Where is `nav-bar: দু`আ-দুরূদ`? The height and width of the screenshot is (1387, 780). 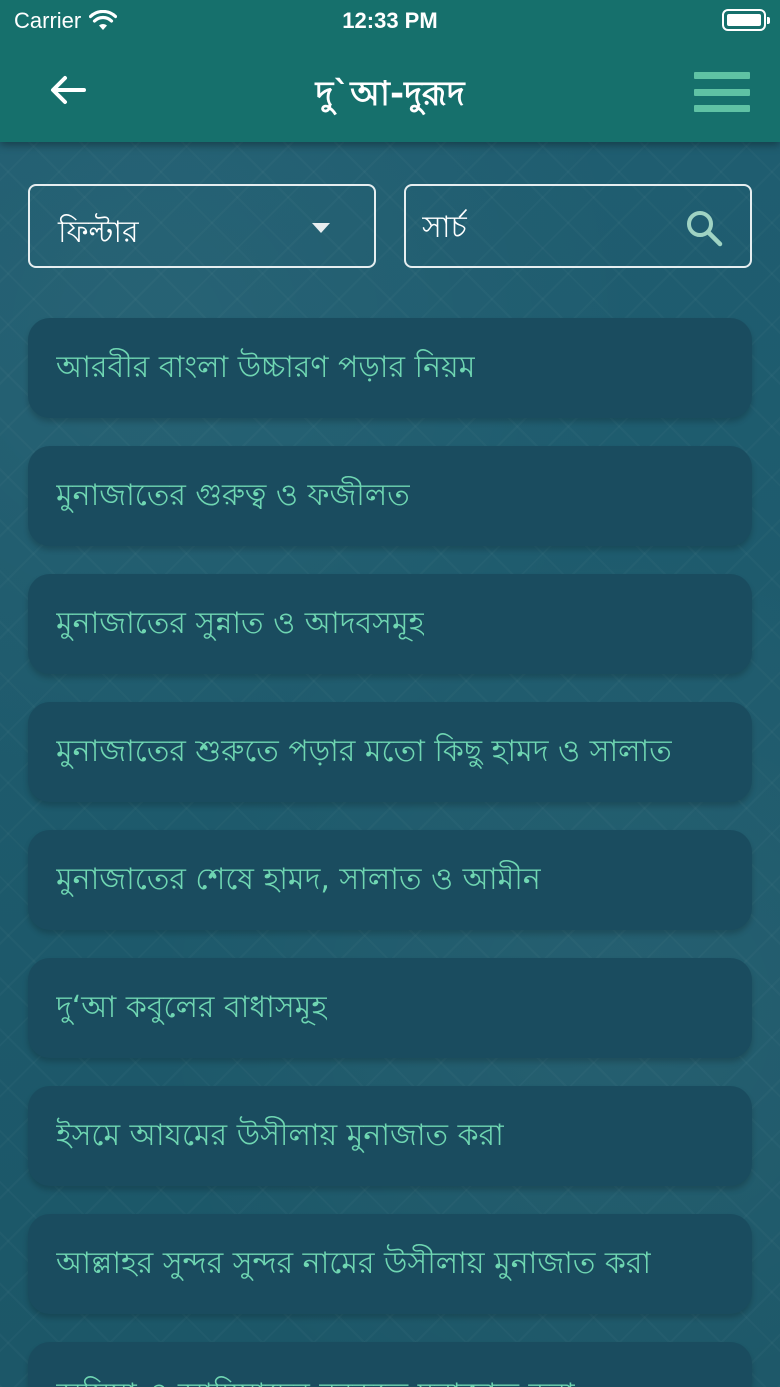
nav-bar: দু`আ-দুরূদ is located at coordinates (390, 91).